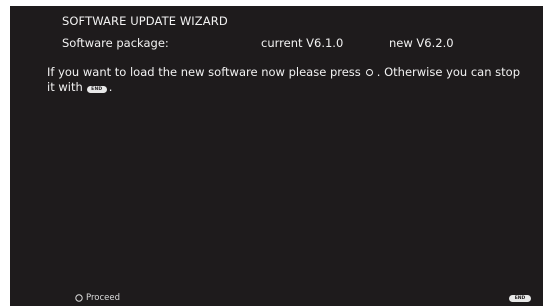 The width and height of the screenshot is (544, 307). What do you see at coordinates (103, 298) in the screenshot?
I see `proceed-label: Proceed` at bounding box center [103, 298].